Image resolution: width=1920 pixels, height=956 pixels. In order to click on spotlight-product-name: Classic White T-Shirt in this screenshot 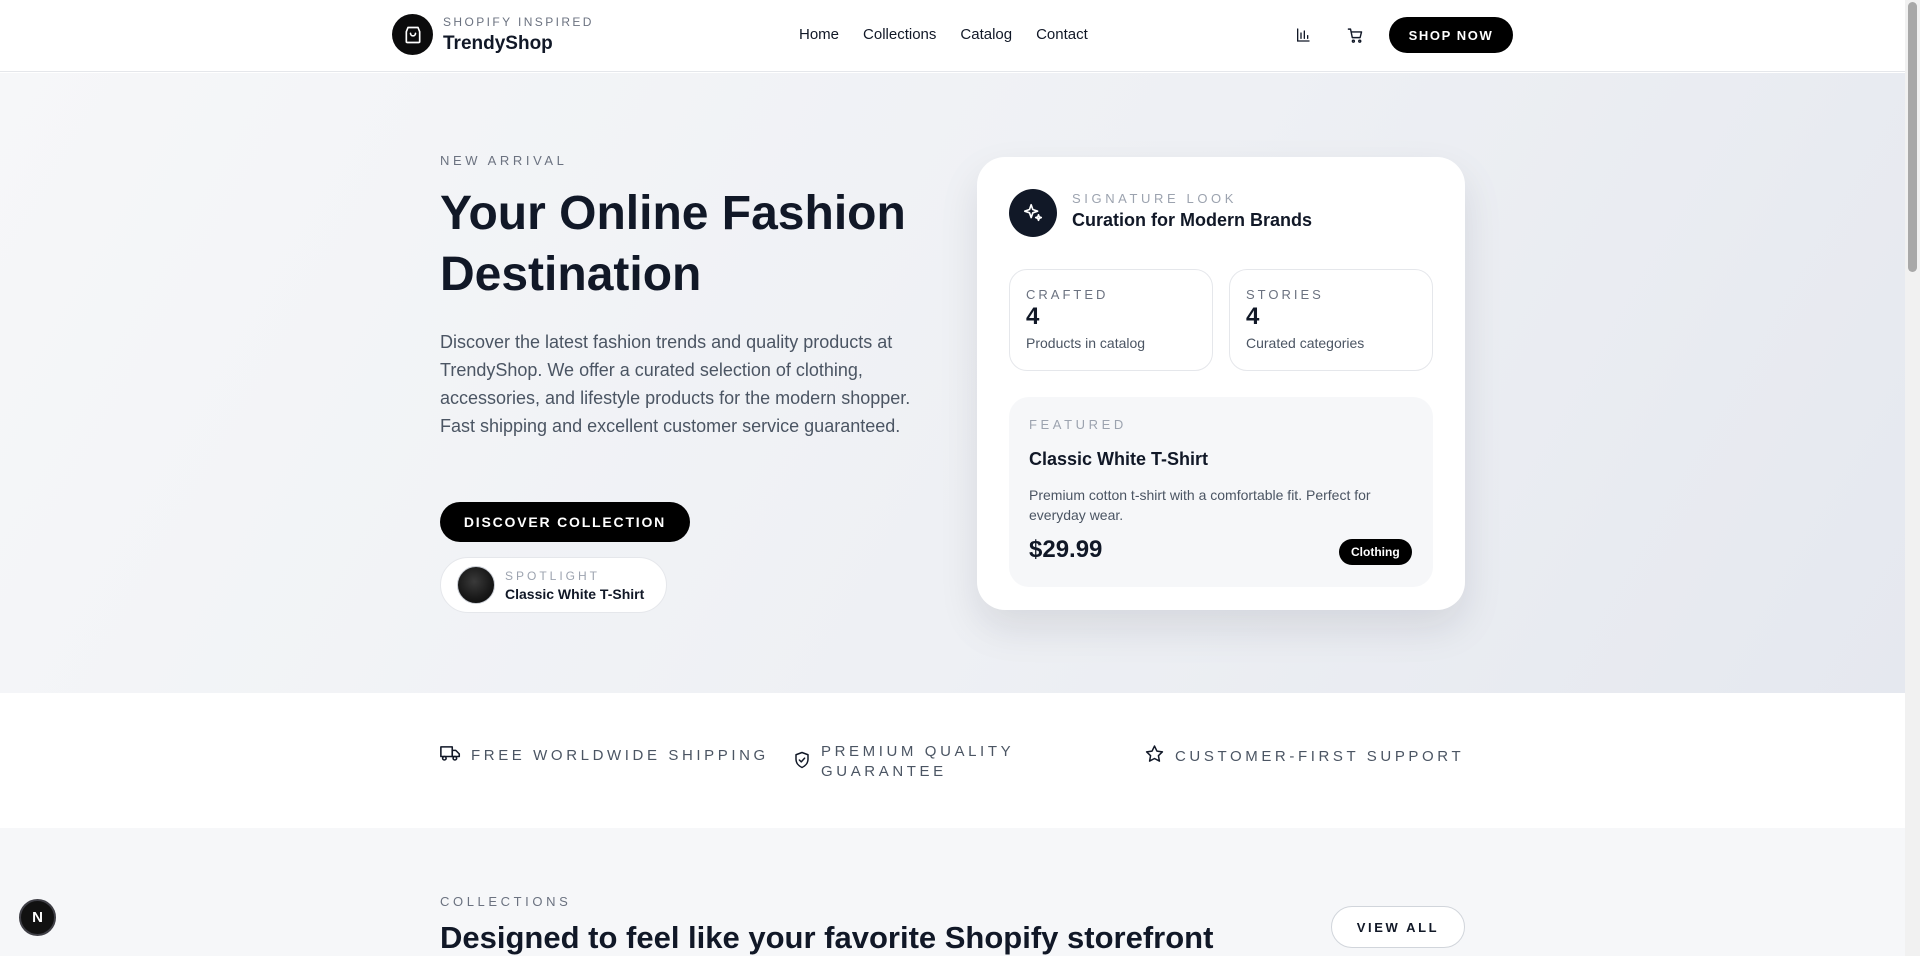, I will do `click(575, 593)`.